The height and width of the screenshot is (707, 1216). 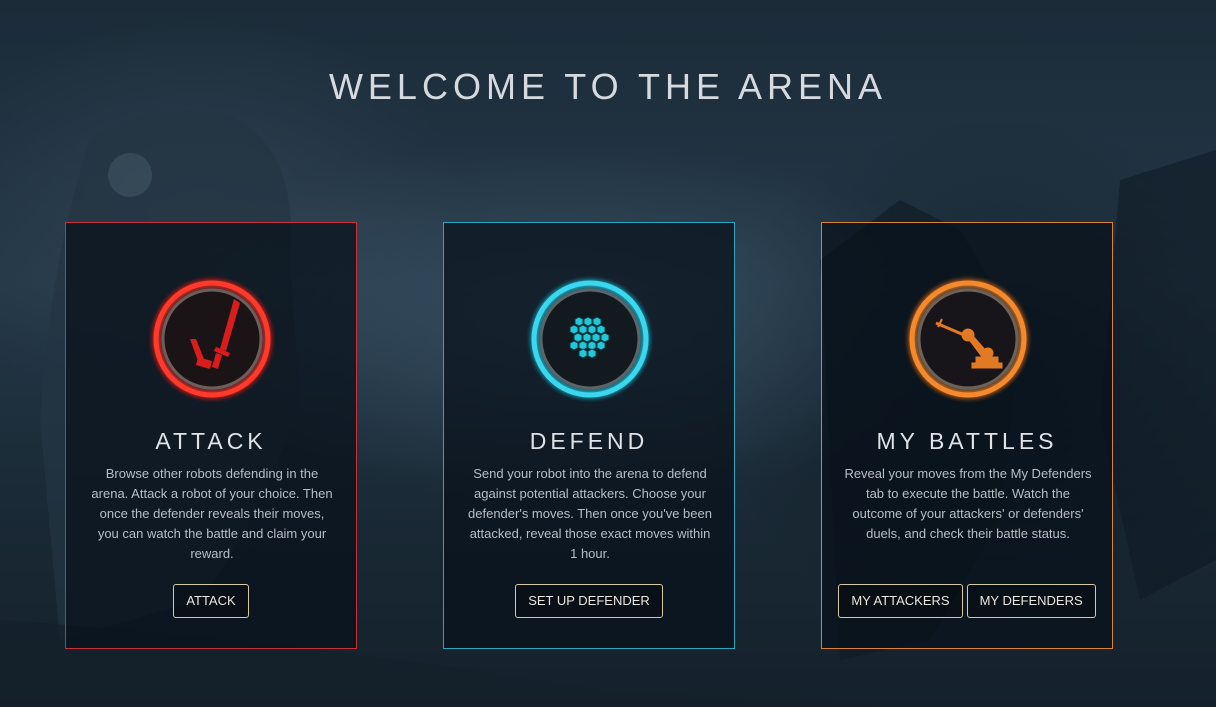 I want to click on my-attackers-button: MY ATTACKERS, so click(x=900, y=601).